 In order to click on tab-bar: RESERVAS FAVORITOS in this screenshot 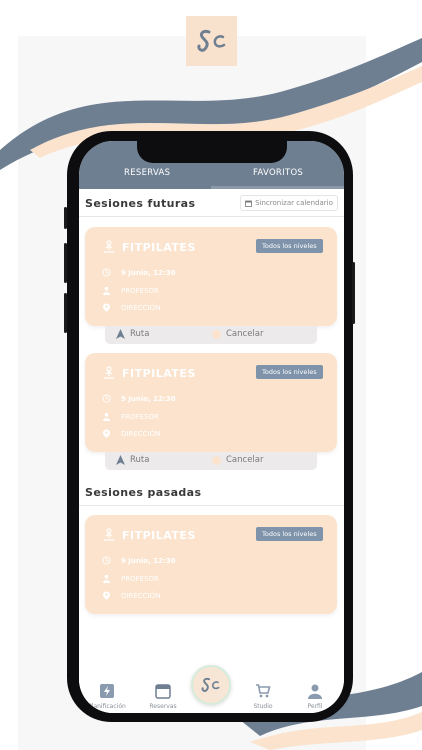, I will do `click(211, 165)`.